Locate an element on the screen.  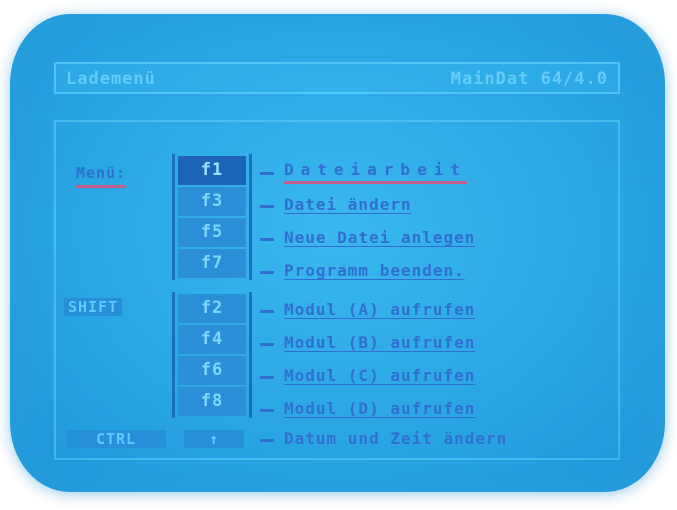
menu-item-modul-c: Modul (C) aufrufen is located at coordinates (379, 375).